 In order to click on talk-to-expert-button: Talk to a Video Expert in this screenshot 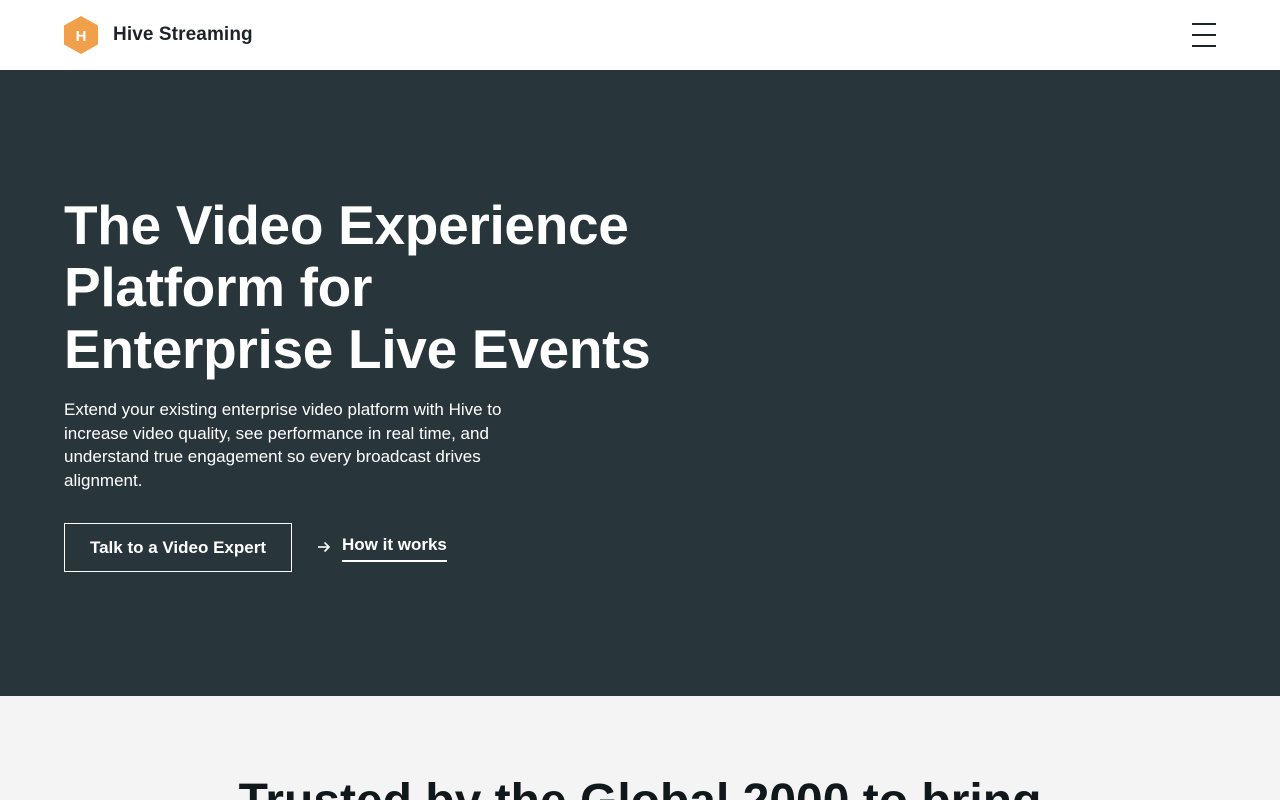, I will do `click(178, 547)`.